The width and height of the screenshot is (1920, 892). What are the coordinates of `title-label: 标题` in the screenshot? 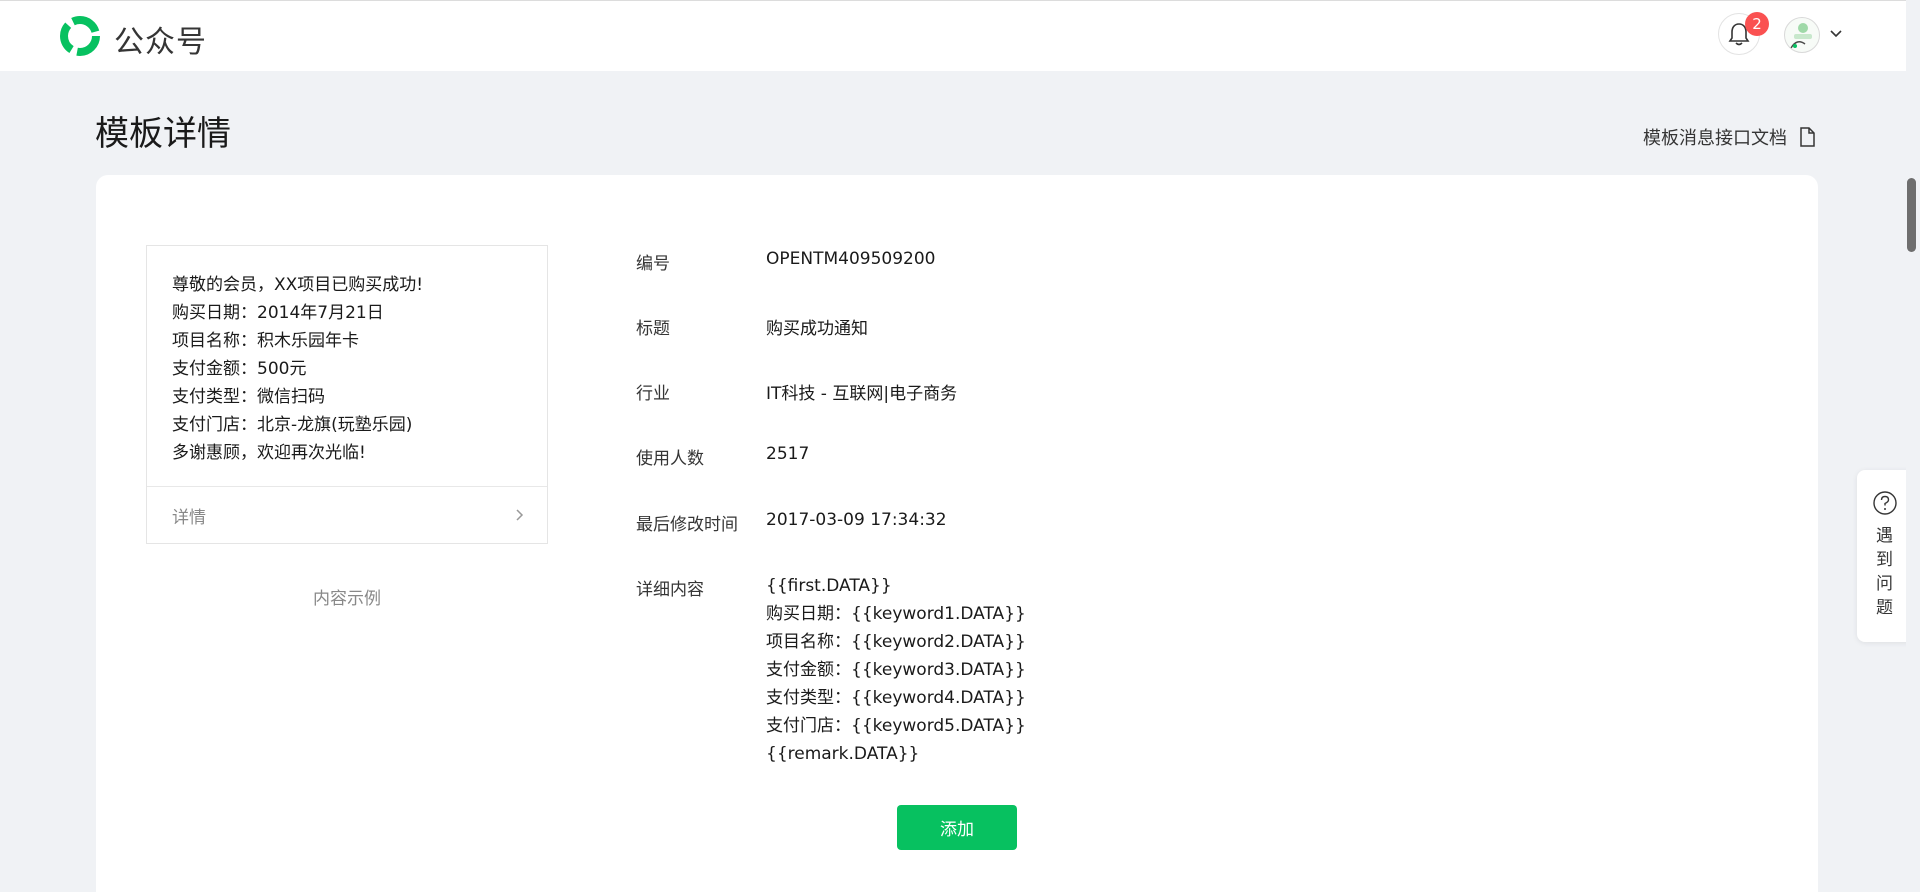 It's located at (653, 329).